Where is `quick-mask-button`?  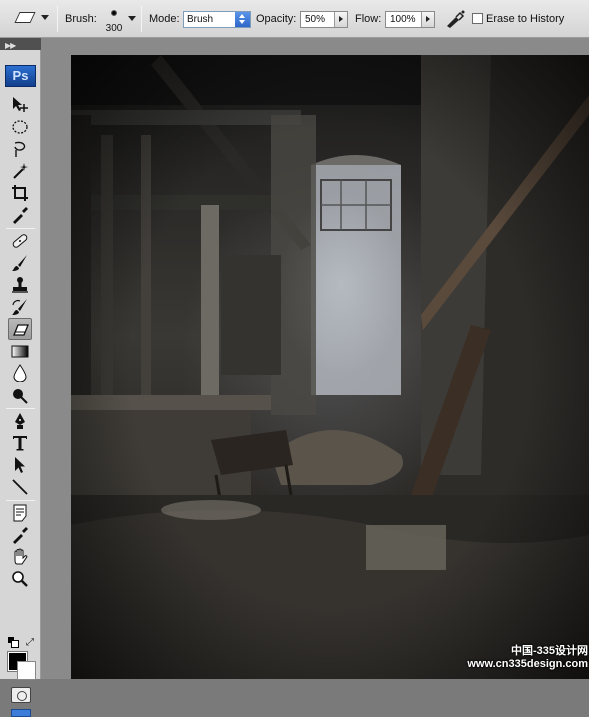
quick-mask-button is located at coordinates (21, 695).